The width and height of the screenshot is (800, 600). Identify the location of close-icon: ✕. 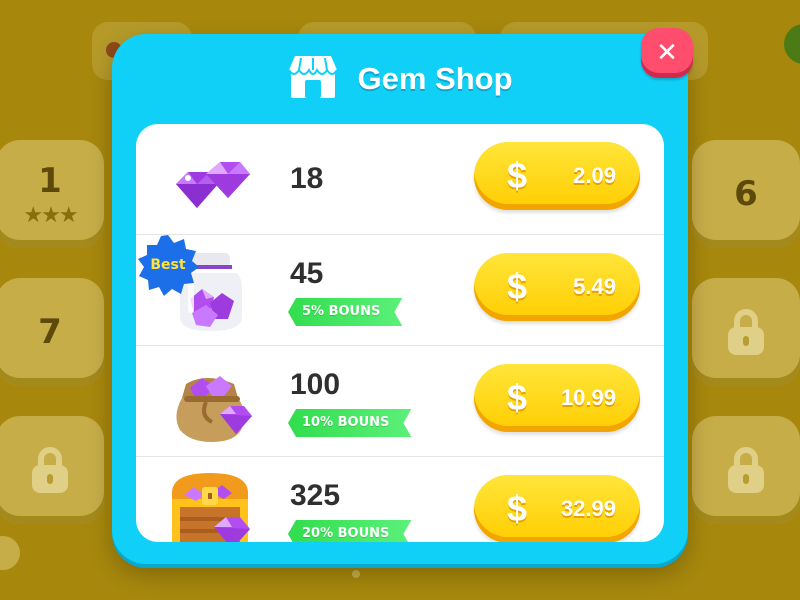
(667, 53).